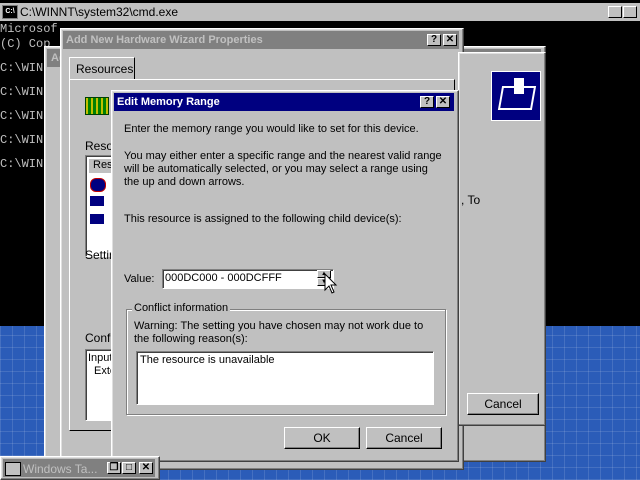 This screenshot has height=480, width=640. Describe the element at coordinates (13, 469) in the screenshot. I see `minimized-window-icon` at that location.